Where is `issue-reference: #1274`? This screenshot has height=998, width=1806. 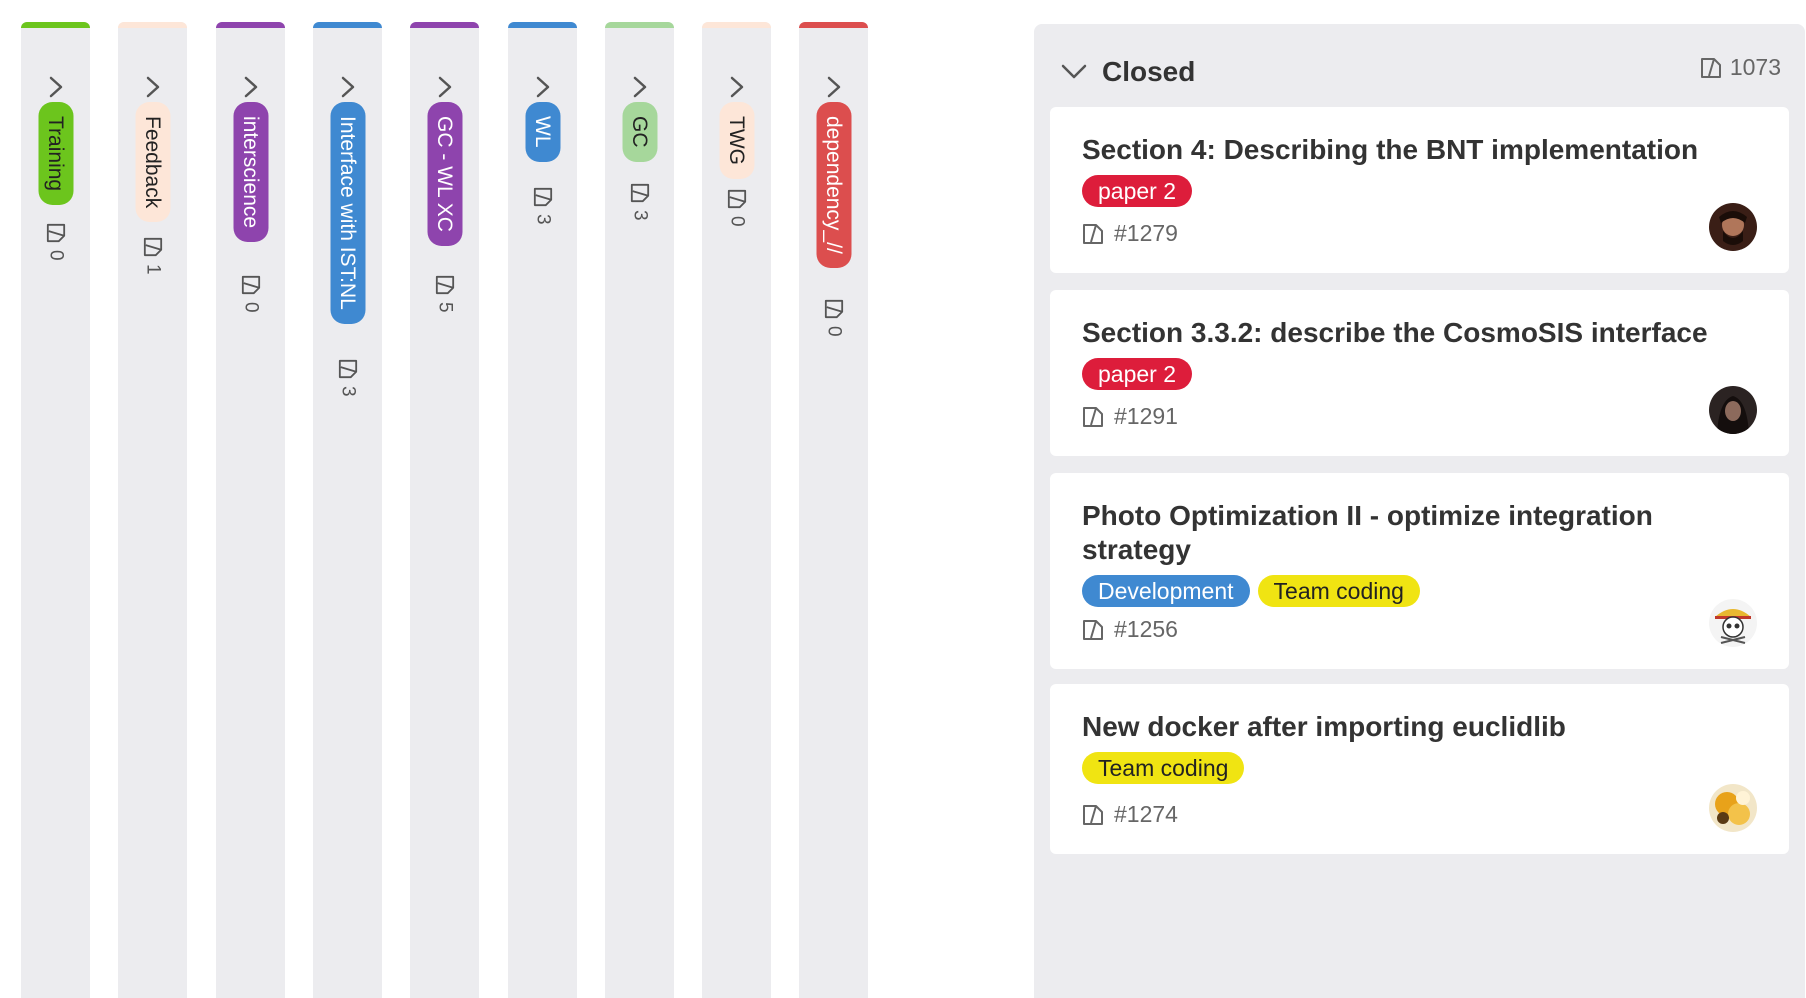 issue-reference: #1274 is located at coordinates (1146, 814).